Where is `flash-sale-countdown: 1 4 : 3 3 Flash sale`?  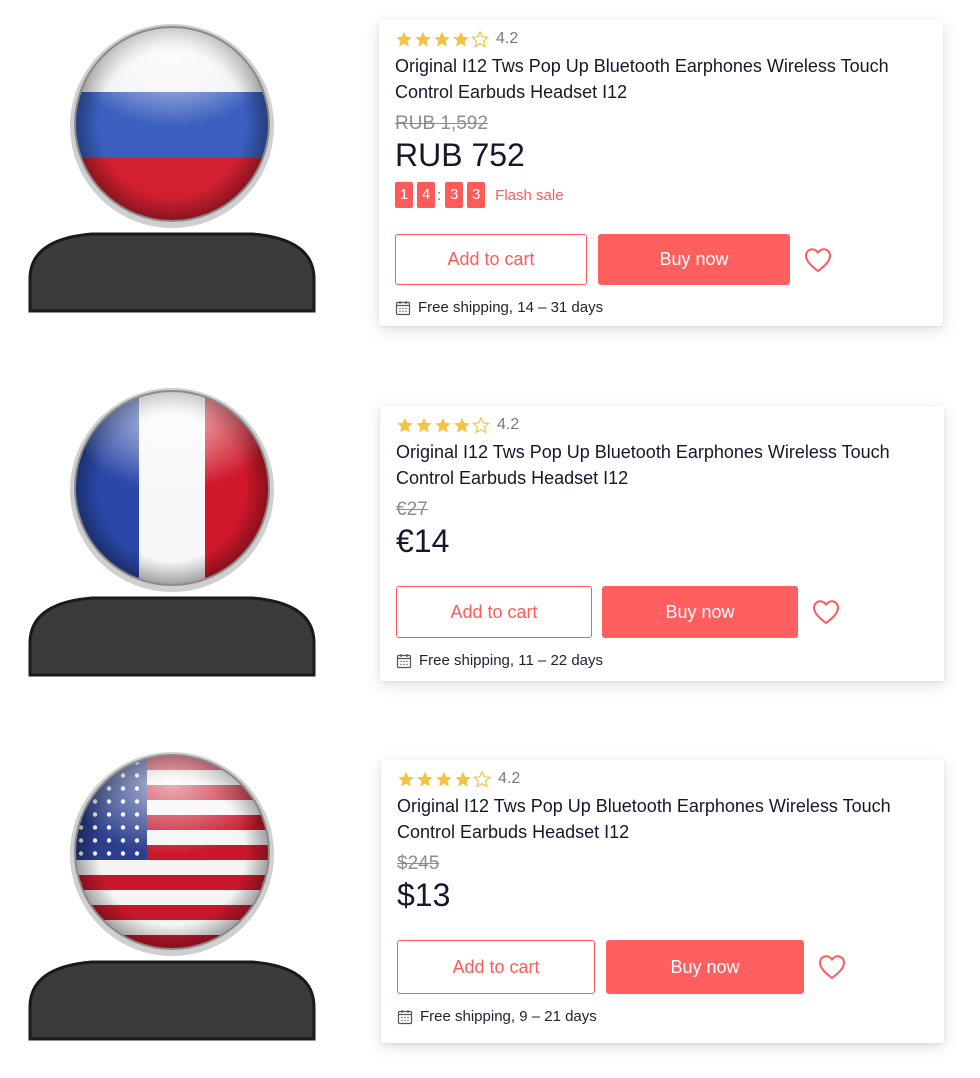 flash-sale-countdown: 1 4 : 3 3 Flash sale is located at coordinates (661, 195).